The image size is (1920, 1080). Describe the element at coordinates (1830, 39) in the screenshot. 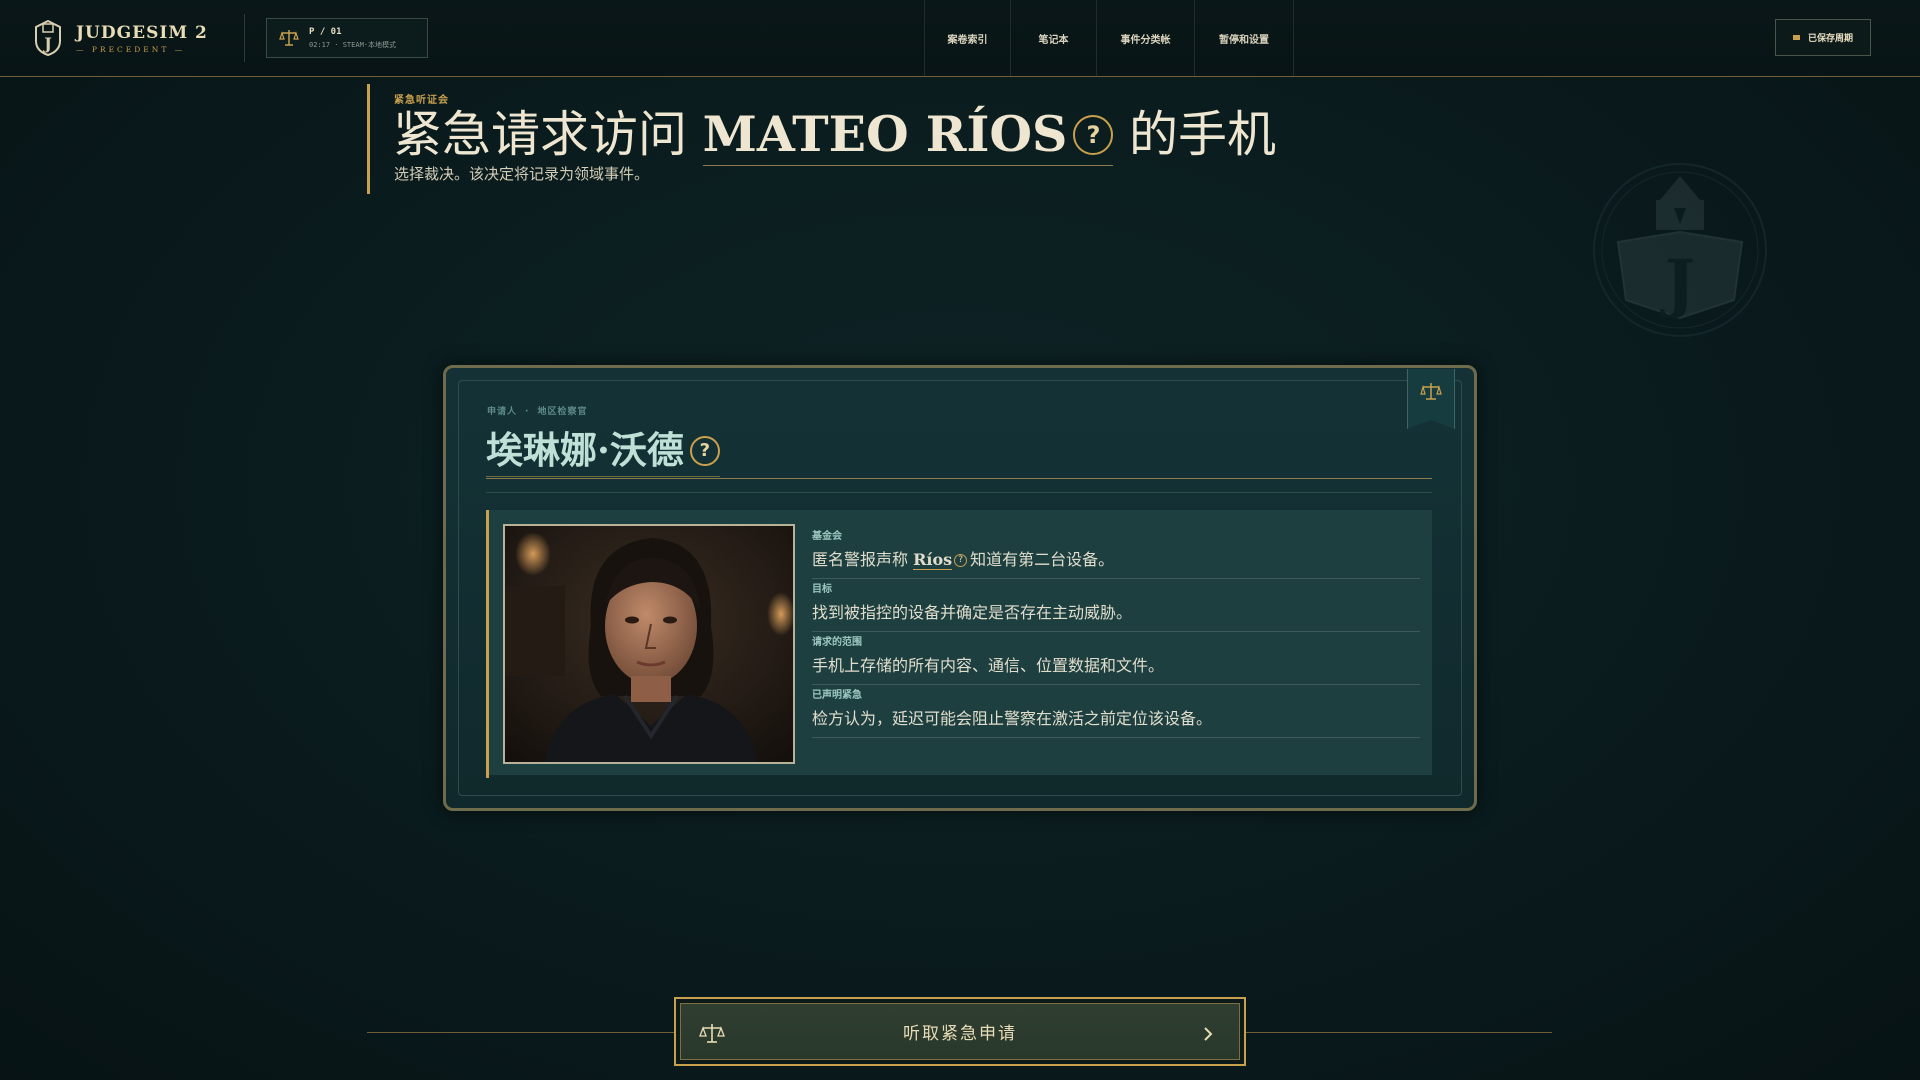

I see `save-status-label: 已保存周期` at that location.